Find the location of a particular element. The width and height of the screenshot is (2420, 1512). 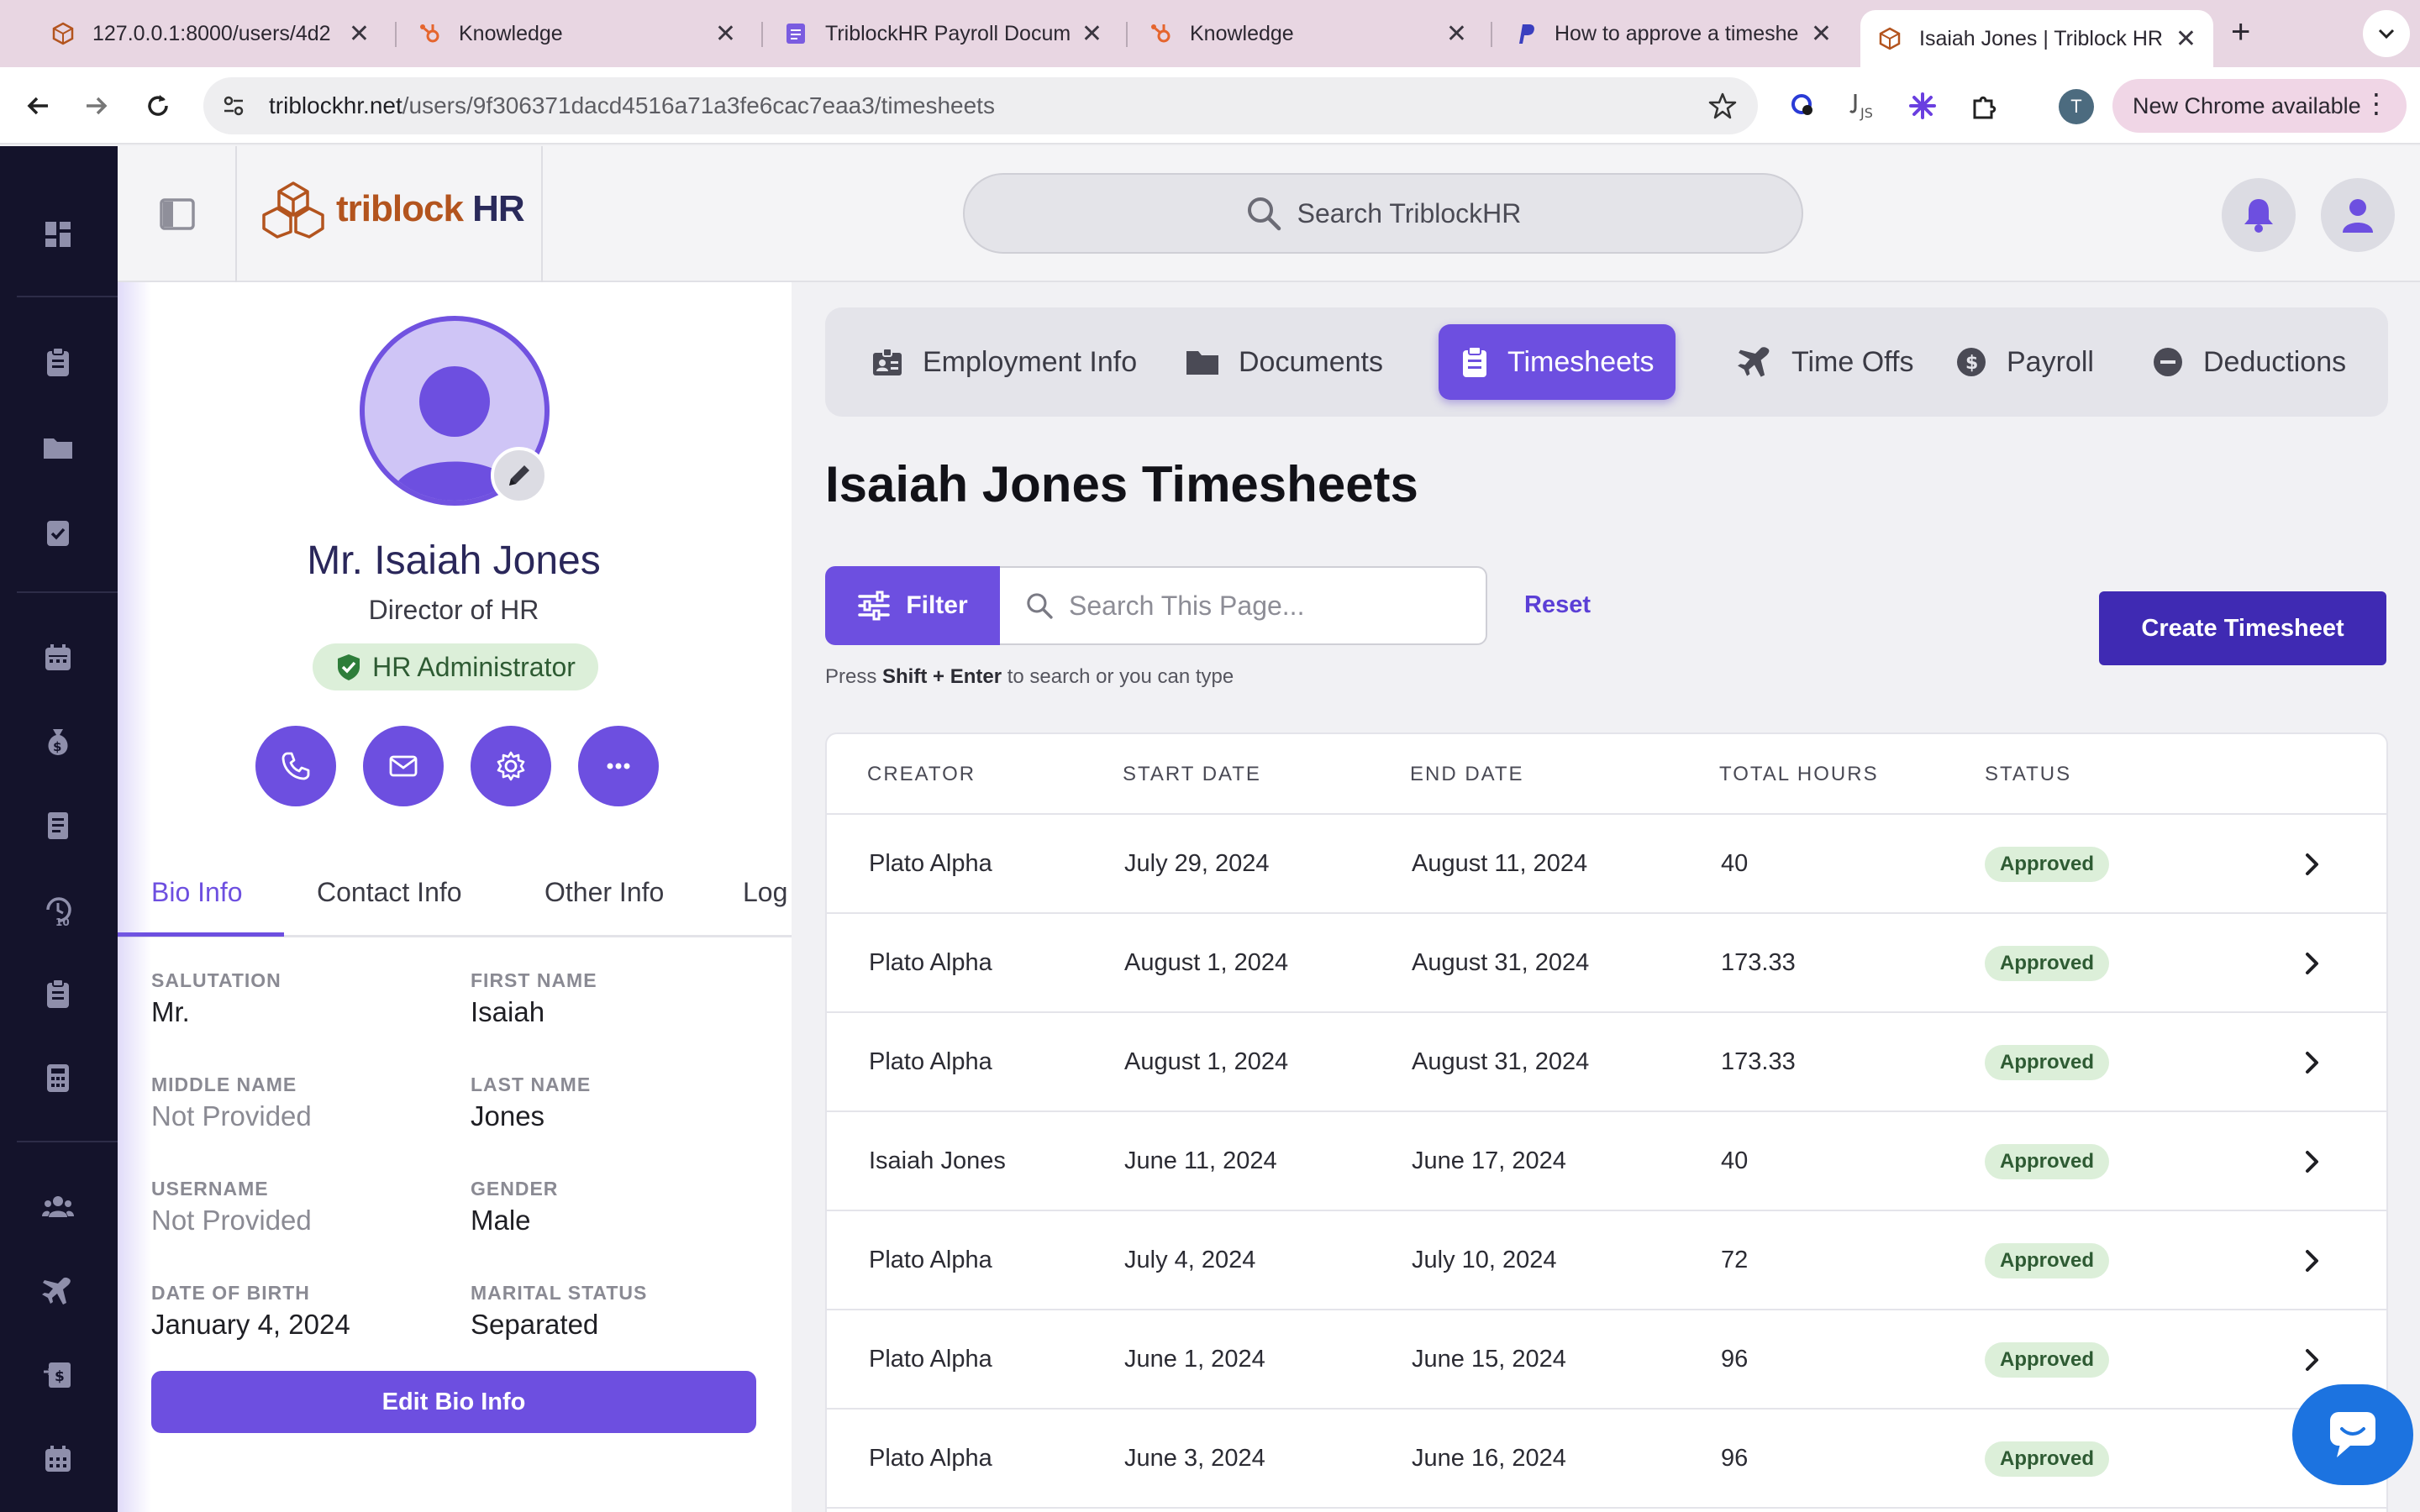

tab-employment-info: Employment Info is located at coordinates (1004, 362).